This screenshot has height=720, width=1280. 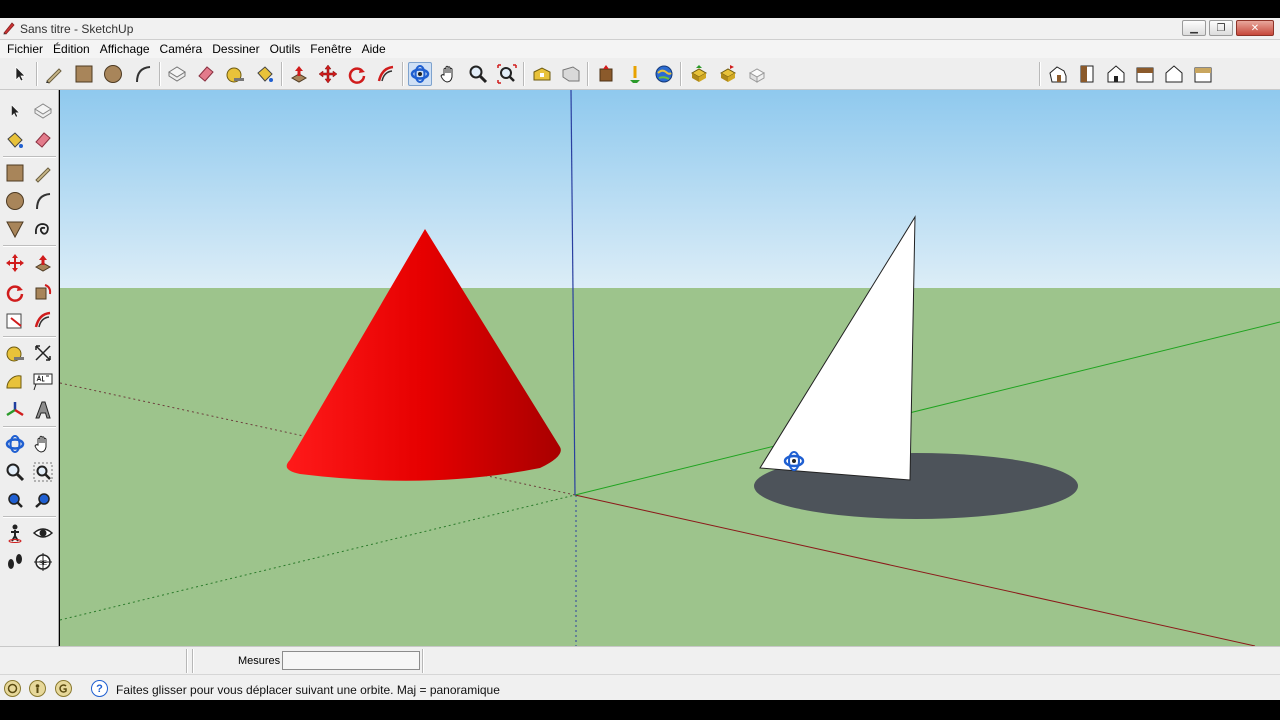 I want to click on dimension-icon, so click(x=43, y=353).